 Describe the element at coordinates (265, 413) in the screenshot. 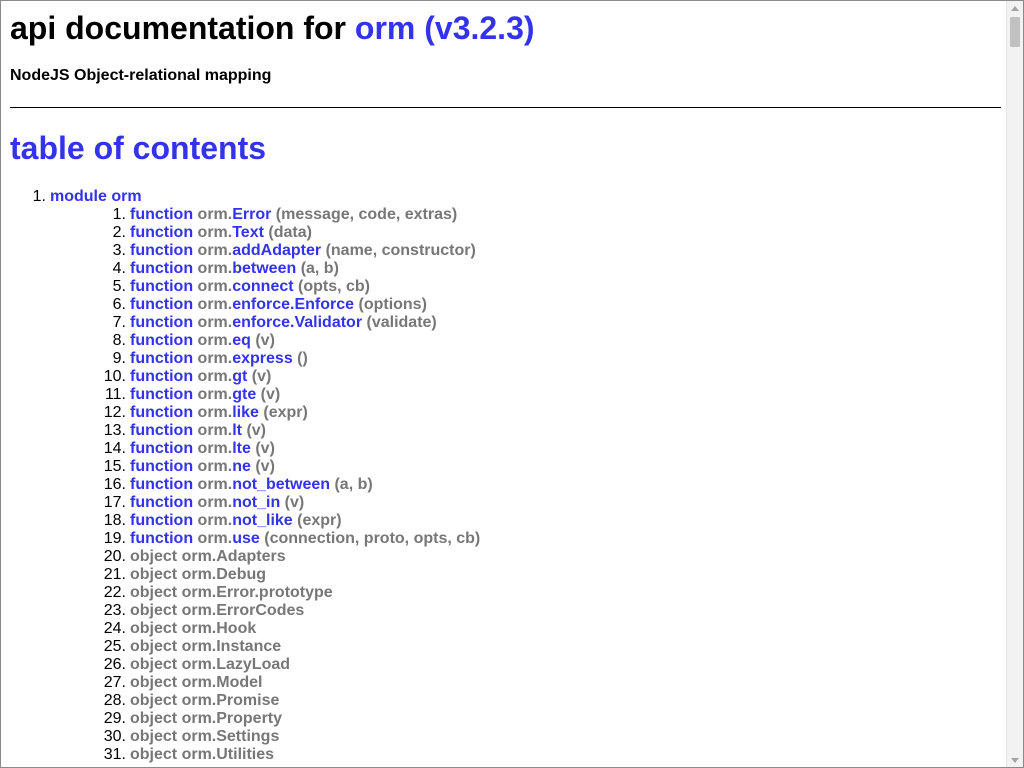

I see `toc-function-item: 12. function orm.like (expr)` at that location.